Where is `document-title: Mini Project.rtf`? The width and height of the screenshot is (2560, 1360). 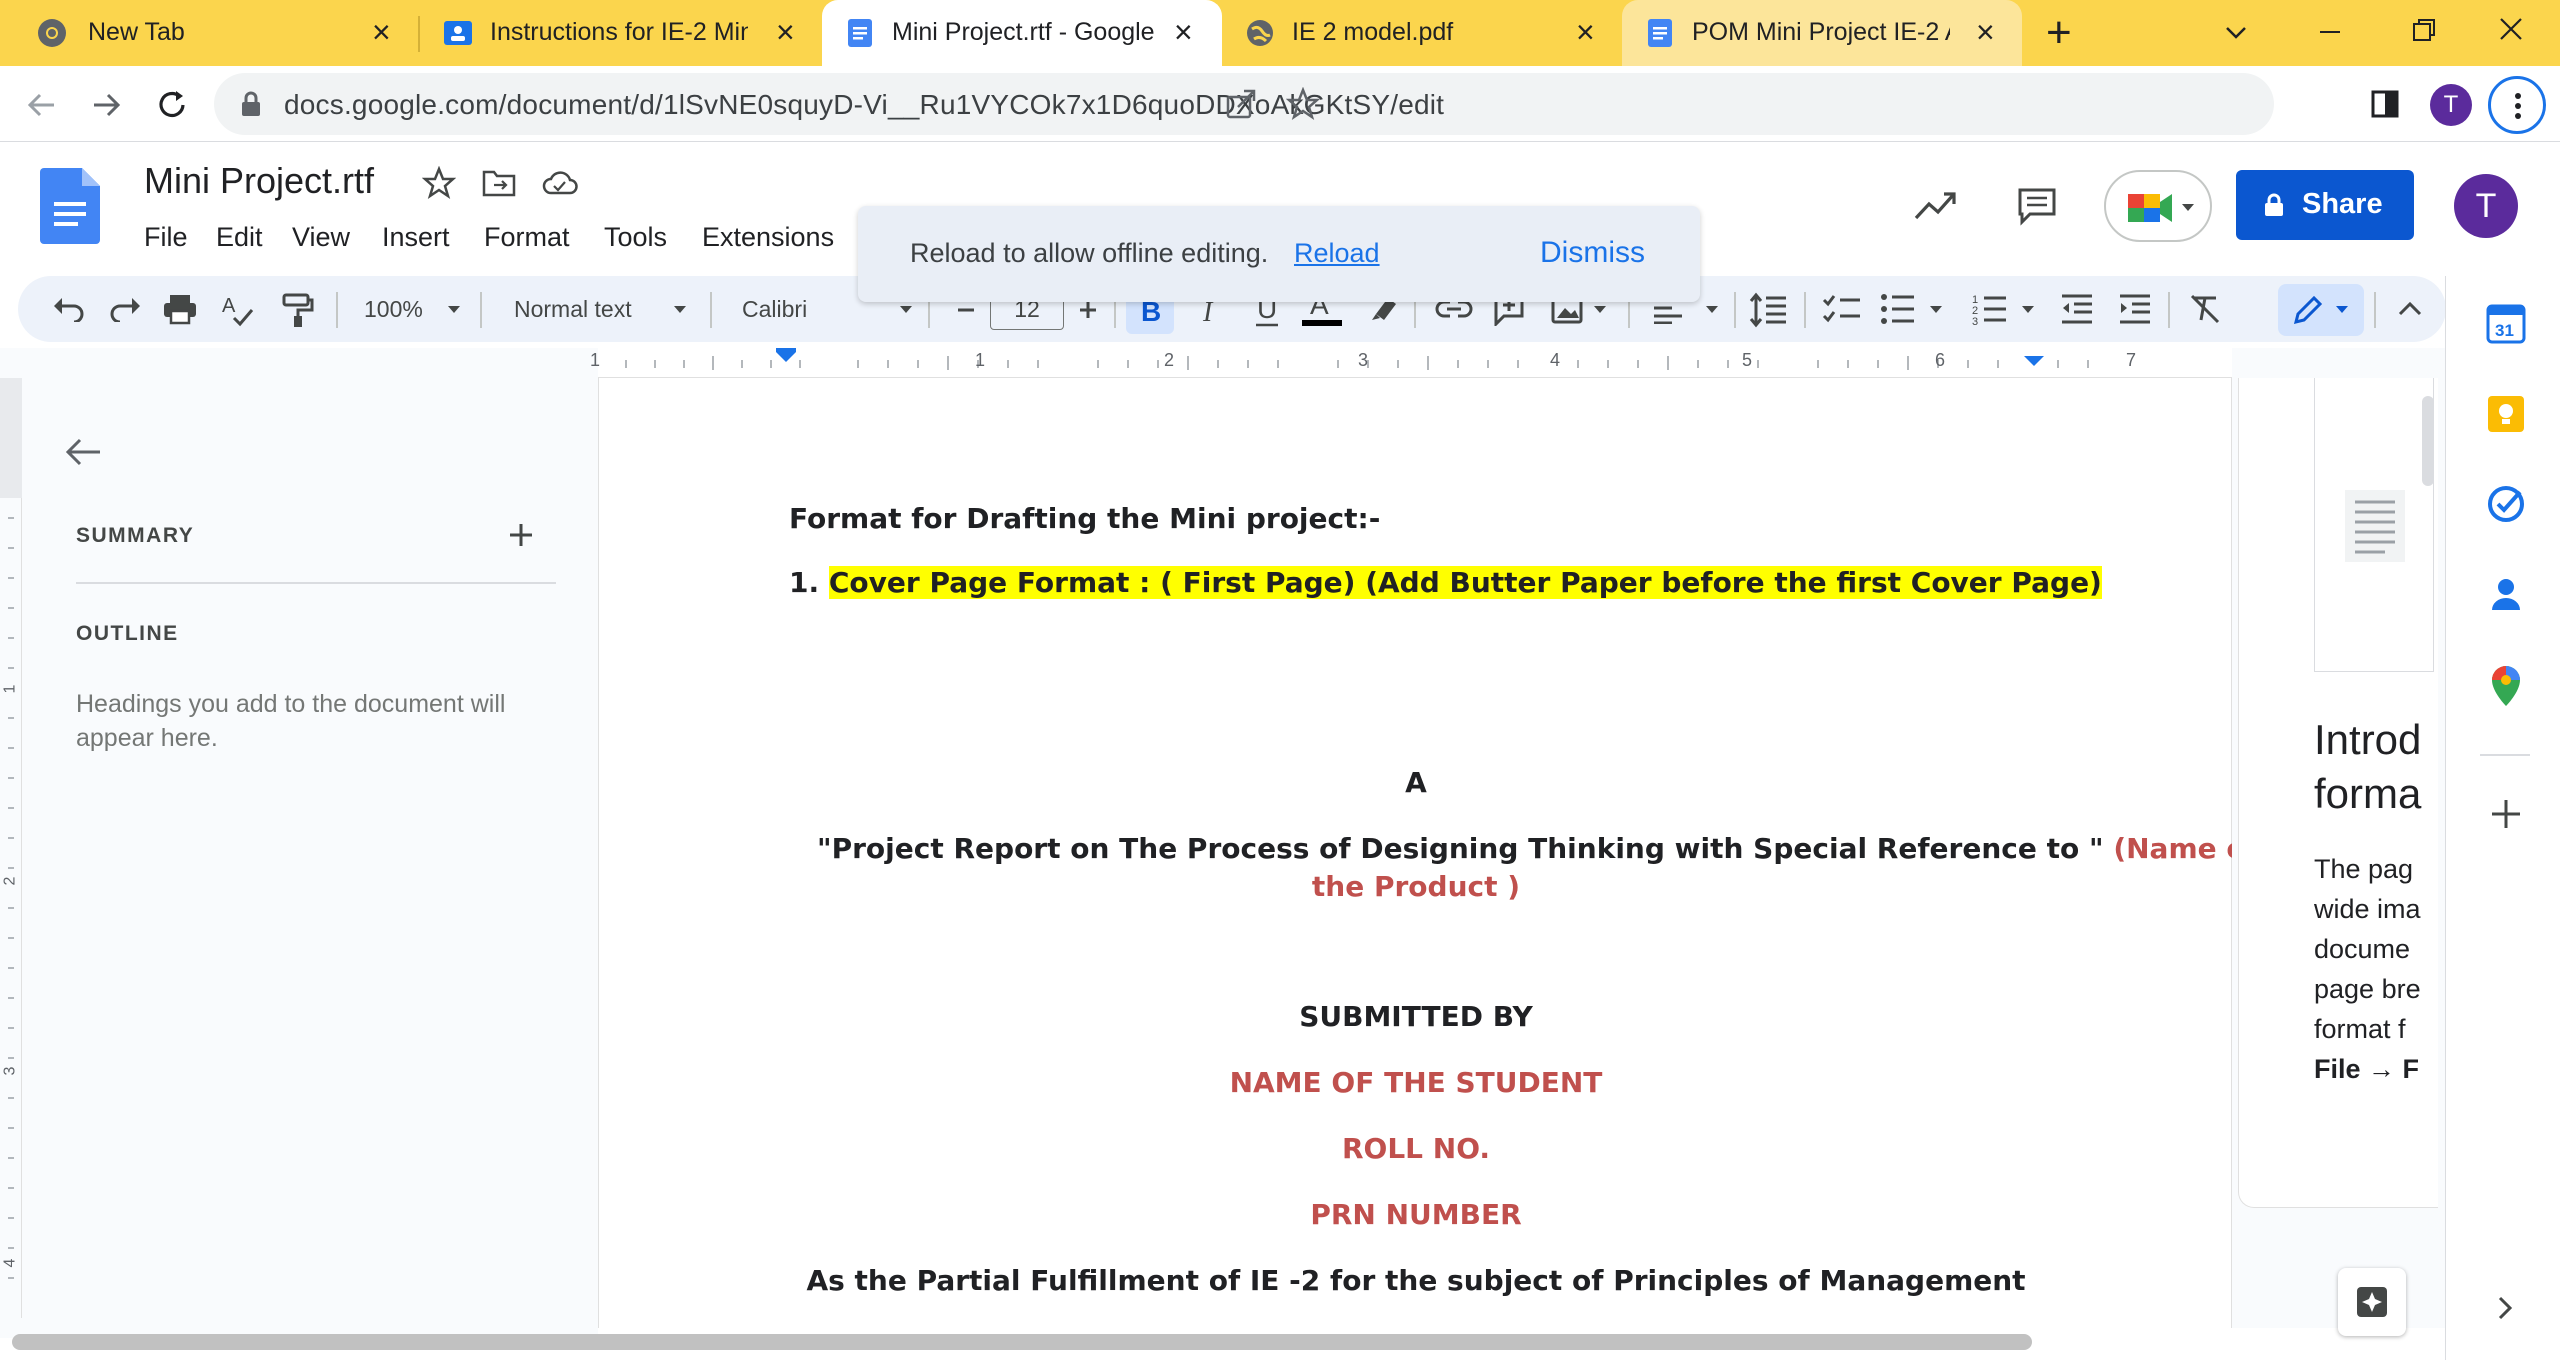 document-title: Mini Project.rtf is located at coordinates (259, 181).